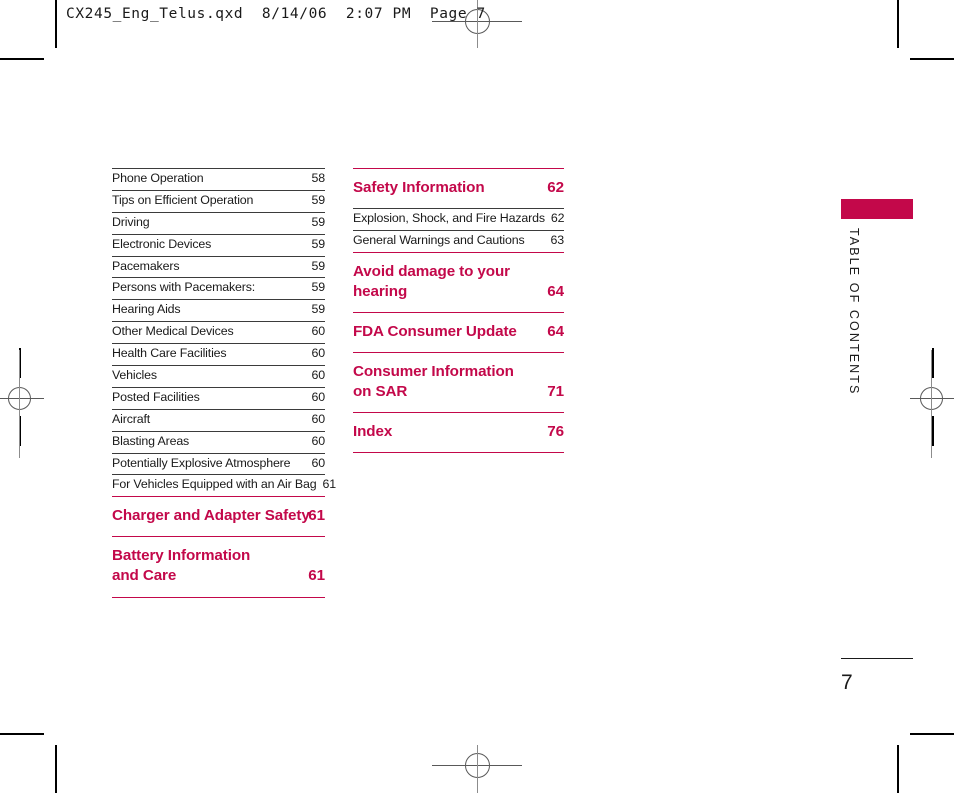 The width and height of the screenshot is (954, 793). Describe the element at coordinates (435, 331) in the screenshot. I see `toc-entry-label: FDA Consumer Update` at that location.